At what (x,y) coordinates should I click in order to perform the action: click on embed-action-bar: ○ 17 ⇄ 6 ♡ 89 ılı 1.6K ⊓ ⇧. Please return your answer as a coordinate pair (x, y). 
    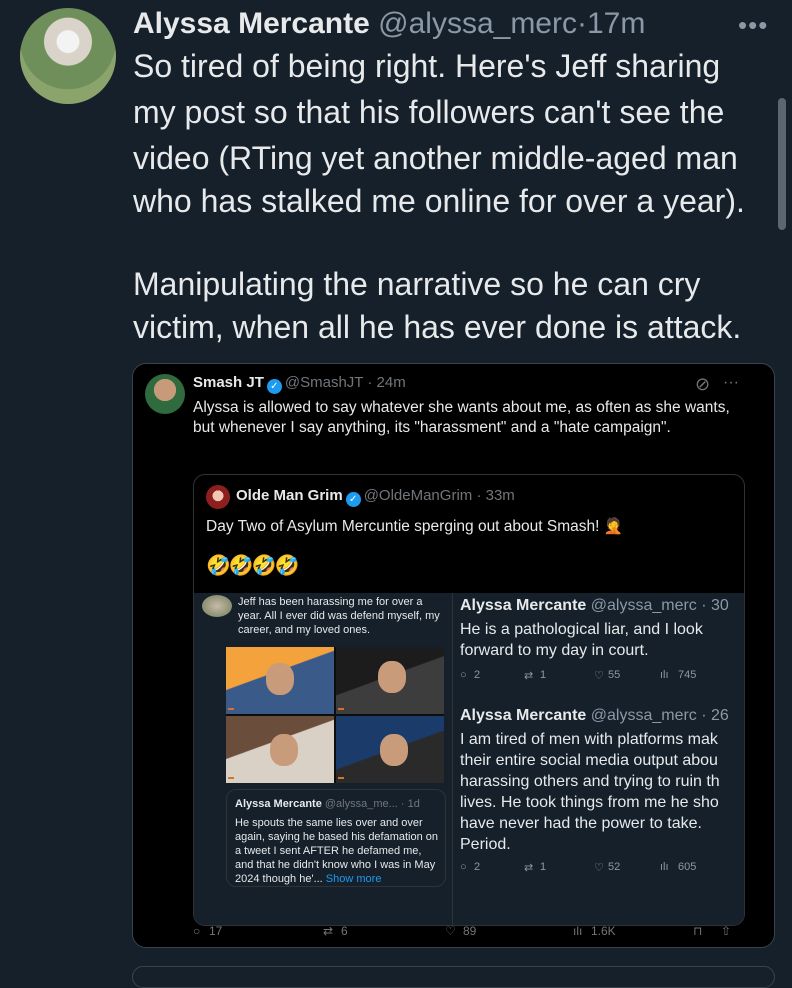
    Looking at the image, I should click on (473, 934).